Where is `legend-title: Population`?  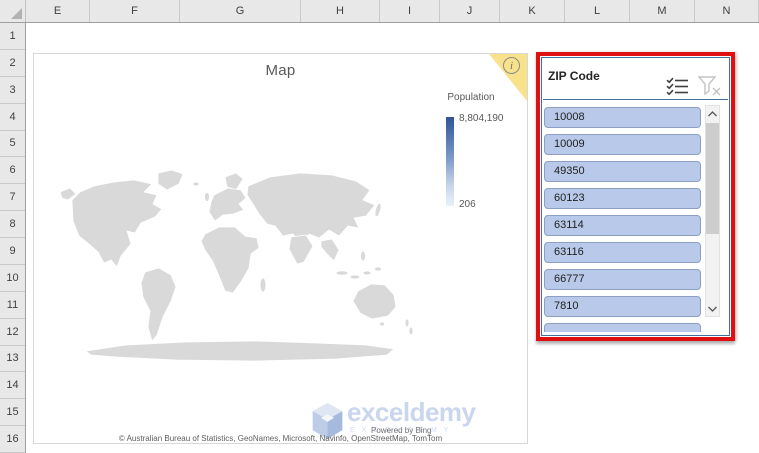 legend-title: Population is located at coordinates (471, 97).